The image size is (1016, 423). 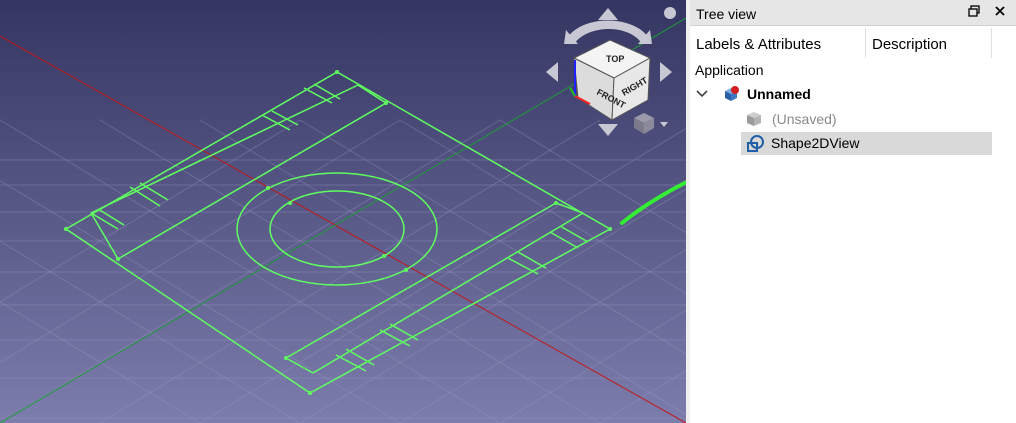 I want to click on tree-root-application: Application, so click(x=841, y=70).